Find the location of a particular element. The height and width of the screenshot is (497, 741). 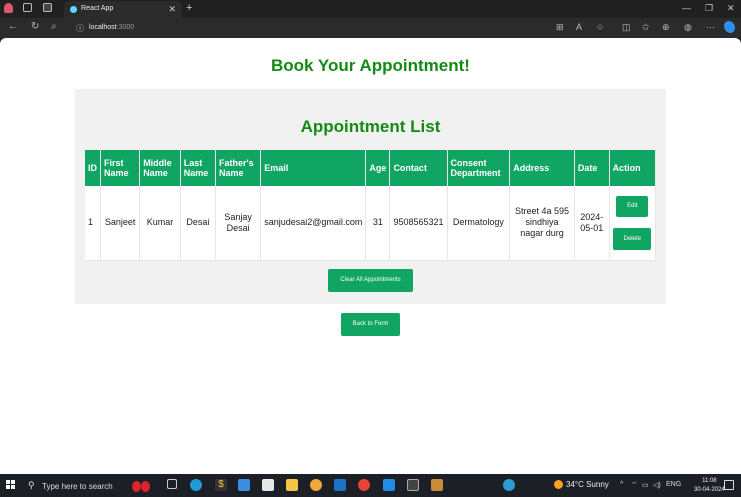

task-view-icon is located at coordinates (172, 484).